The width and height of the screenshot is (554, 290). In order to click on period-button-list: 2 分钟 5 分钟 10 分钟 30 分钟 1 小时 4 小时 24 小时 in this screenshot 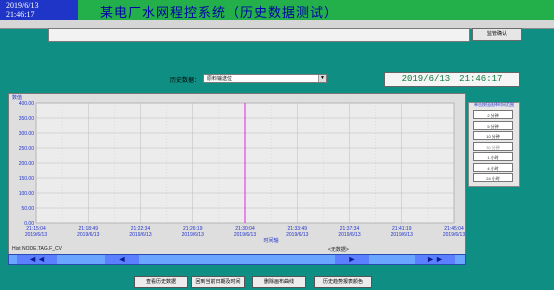, I will do `click(493, 147)`.